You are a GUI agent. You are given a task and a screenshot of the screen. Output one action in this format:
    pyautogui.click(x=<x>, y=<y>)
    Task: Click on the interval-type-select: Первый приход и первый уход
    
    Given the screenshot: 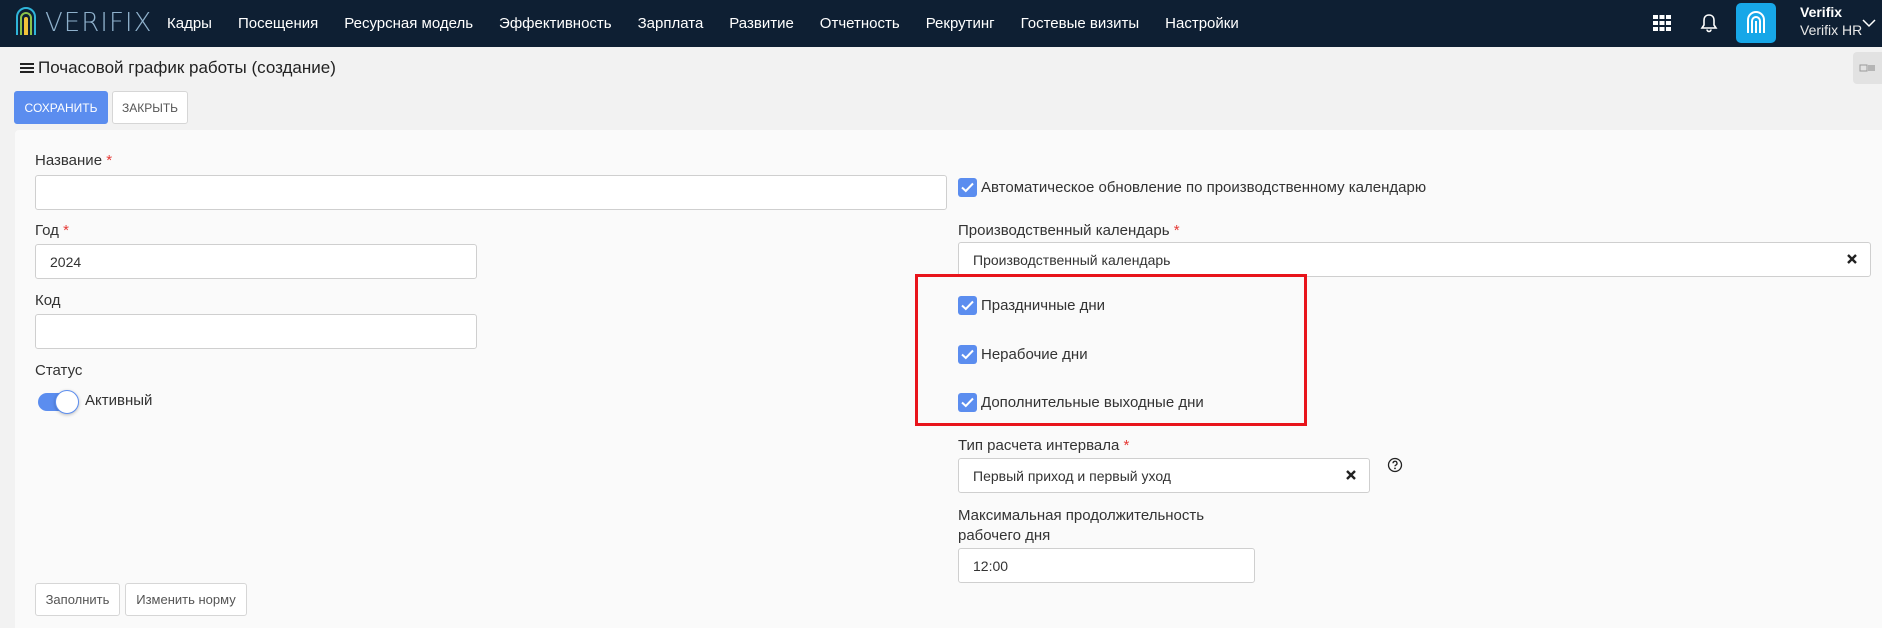 What is the action you would take?
    pyautogui.click(x=1164, y=475)
    